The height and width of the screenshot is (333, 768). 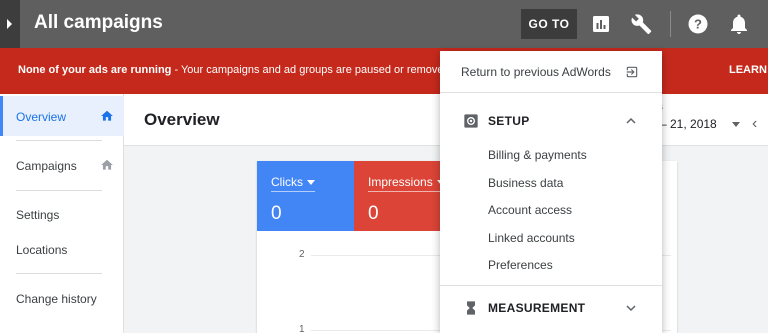 What do you see at coordinates (384, 24) in the screenshot?
I see `top-bar: All campaigns GO TO ?` at bounding box center [384, 24].